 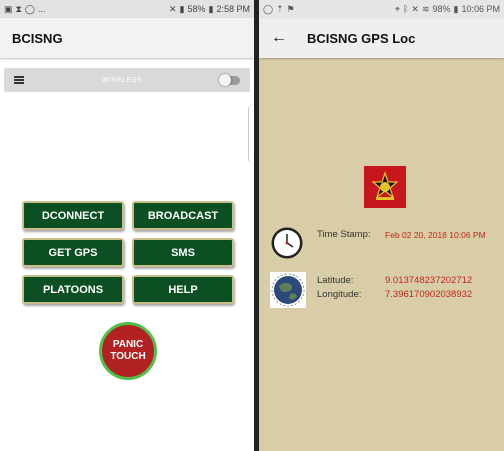 I want to click on globe-icon, so click(x=288, y=290).